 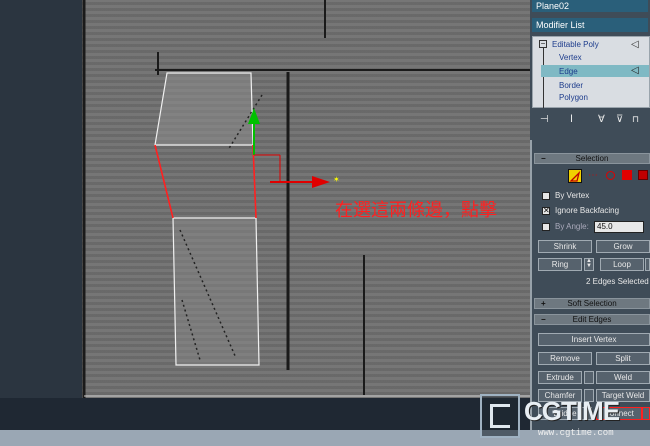 I want to click on by-vertex-checkbox, so click(x=546, y=196).